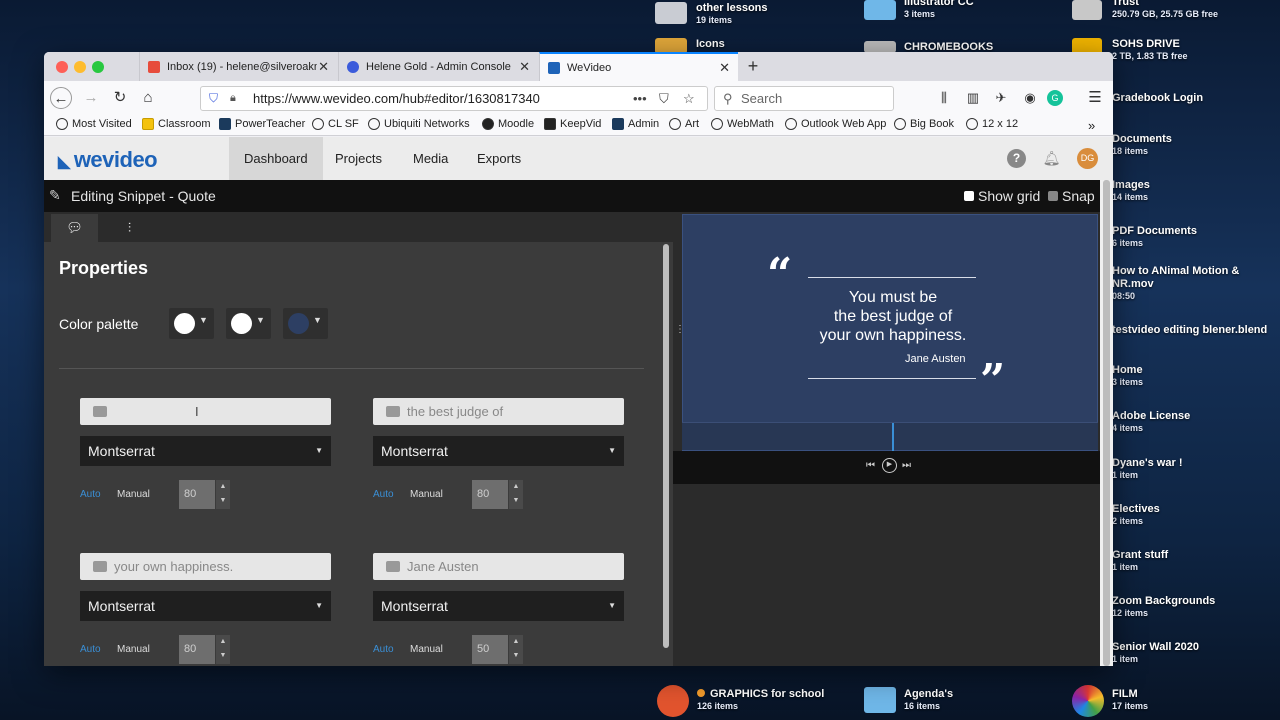 The height and width of the screenshot is (720, 1280). What do you see at coordinates (191, 323) in the screenshot?
I see `color-swatch-1: ▼` at bounding box center [191, 323].